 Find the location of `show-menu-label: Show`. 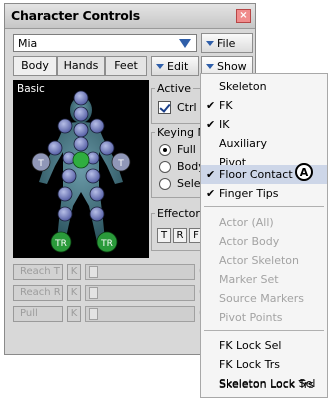

show-menu-label: Show is located at coordinates (232, 66).